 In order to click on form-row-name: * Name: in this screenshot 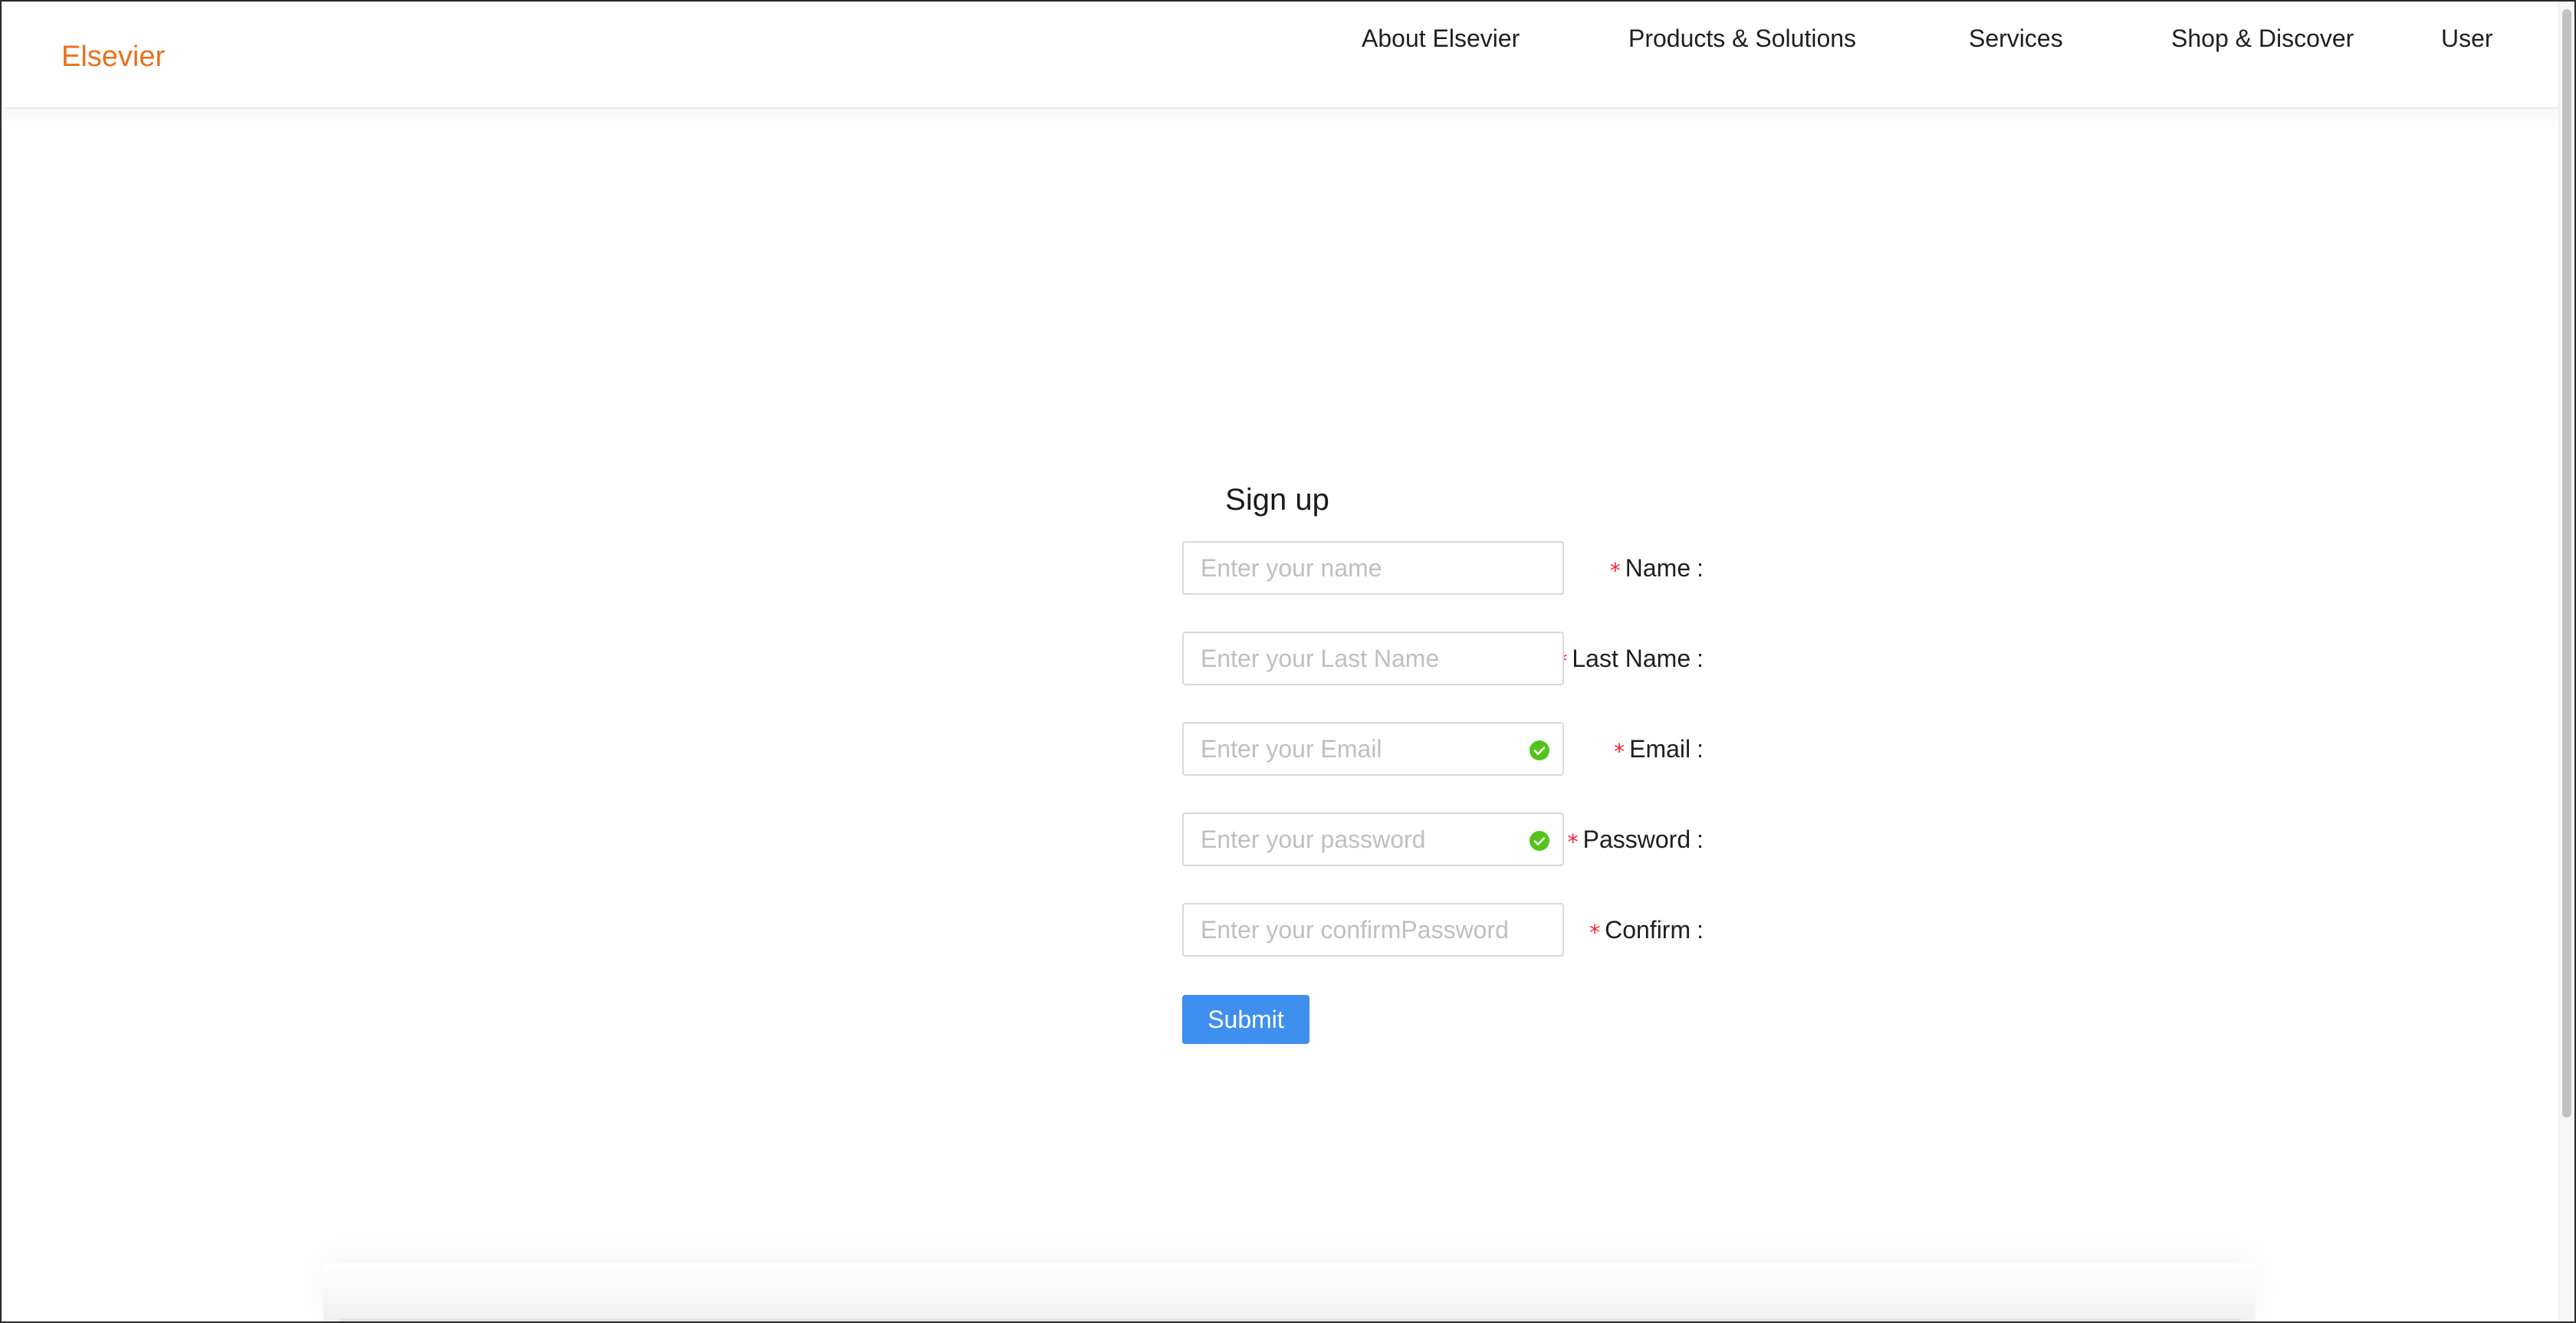, I will do `click(1313, 568)`.